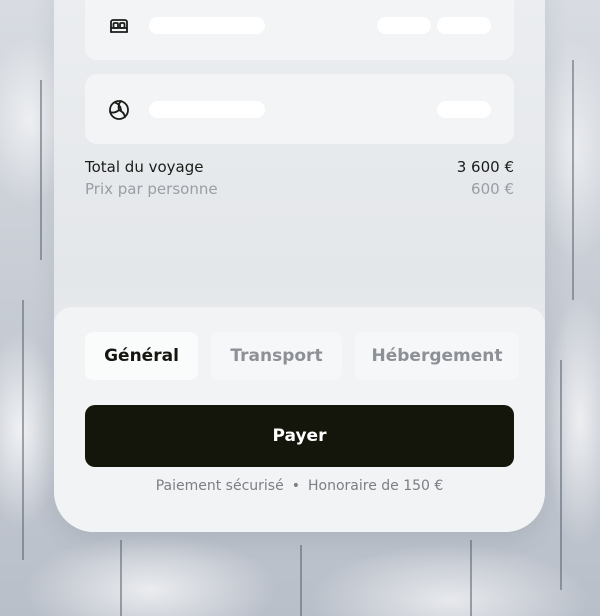 This screenshot has width=600, height=616. I want to click on fee-text: Honoraire de 150 €, so click(375, 486).